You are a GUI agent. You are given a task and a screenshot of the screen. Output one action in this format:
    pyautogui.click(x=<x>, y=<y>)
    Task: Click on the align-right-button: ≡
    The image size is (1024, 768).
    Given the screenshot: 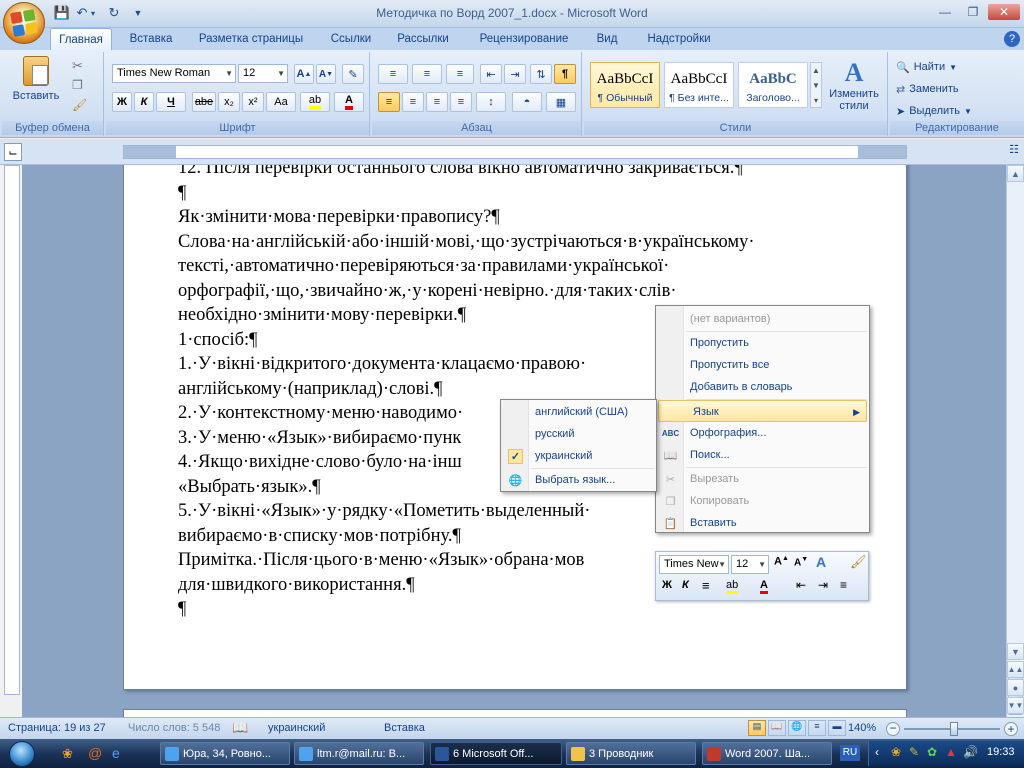 What is the action you would take?
    pyautogui.click(x=437, y=102)
    